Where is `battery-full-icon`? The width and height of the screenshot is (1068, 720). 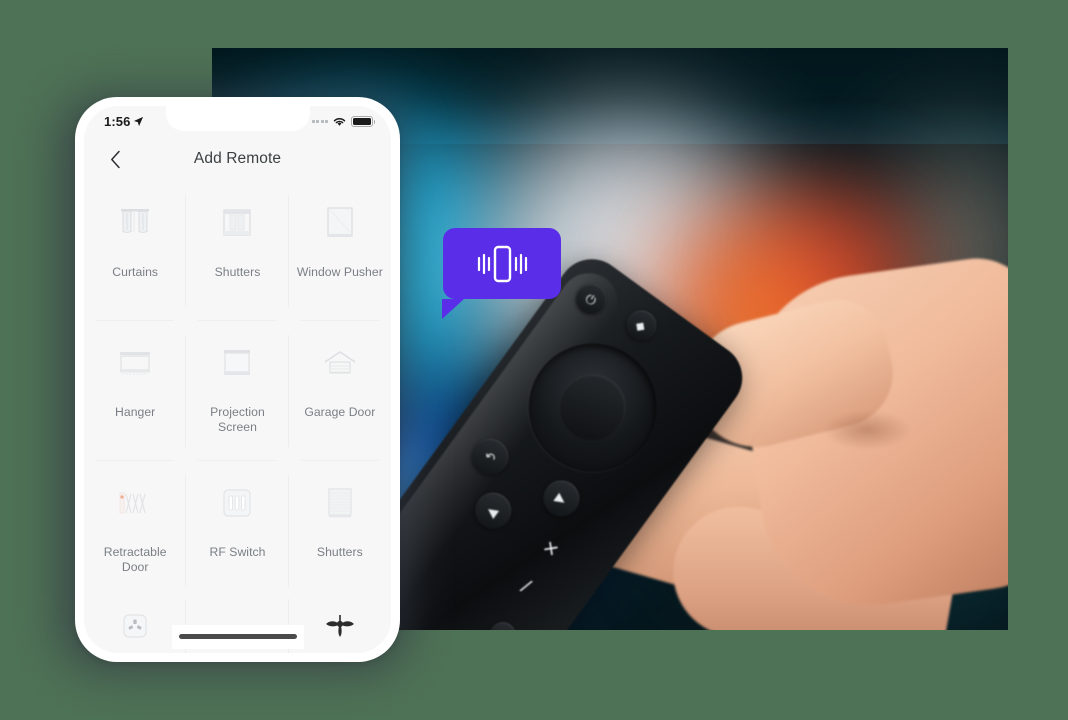
battery-full-icon is located at coordinates (363, 121).